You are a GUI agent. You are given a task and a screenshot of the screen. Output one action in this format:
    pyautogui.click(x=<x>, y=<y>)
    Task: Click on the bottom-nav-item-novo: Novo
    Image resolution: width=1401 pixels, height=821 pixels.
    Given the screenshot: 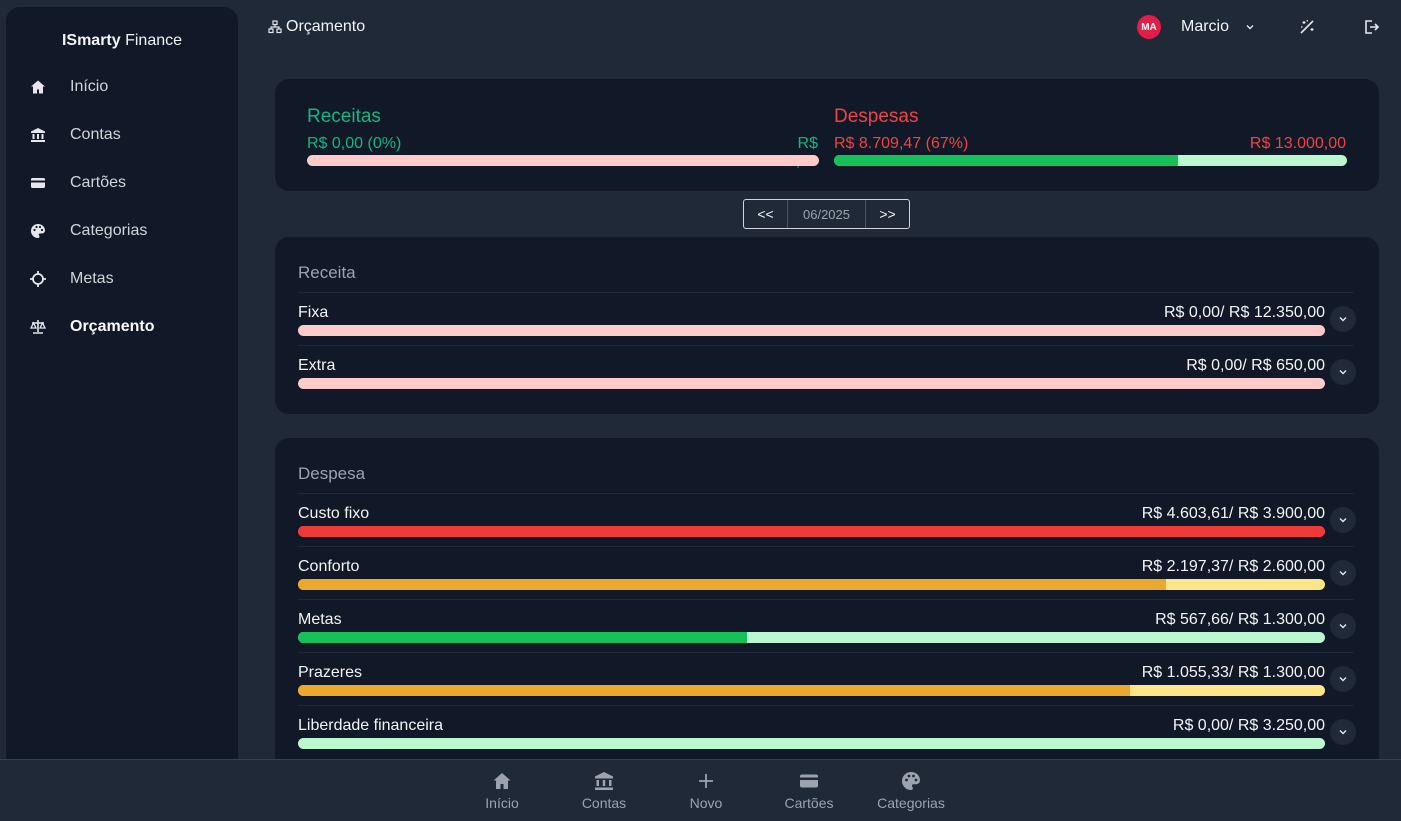 What is the action you would take?
    pyautogui.click(x=706, y=790)
    